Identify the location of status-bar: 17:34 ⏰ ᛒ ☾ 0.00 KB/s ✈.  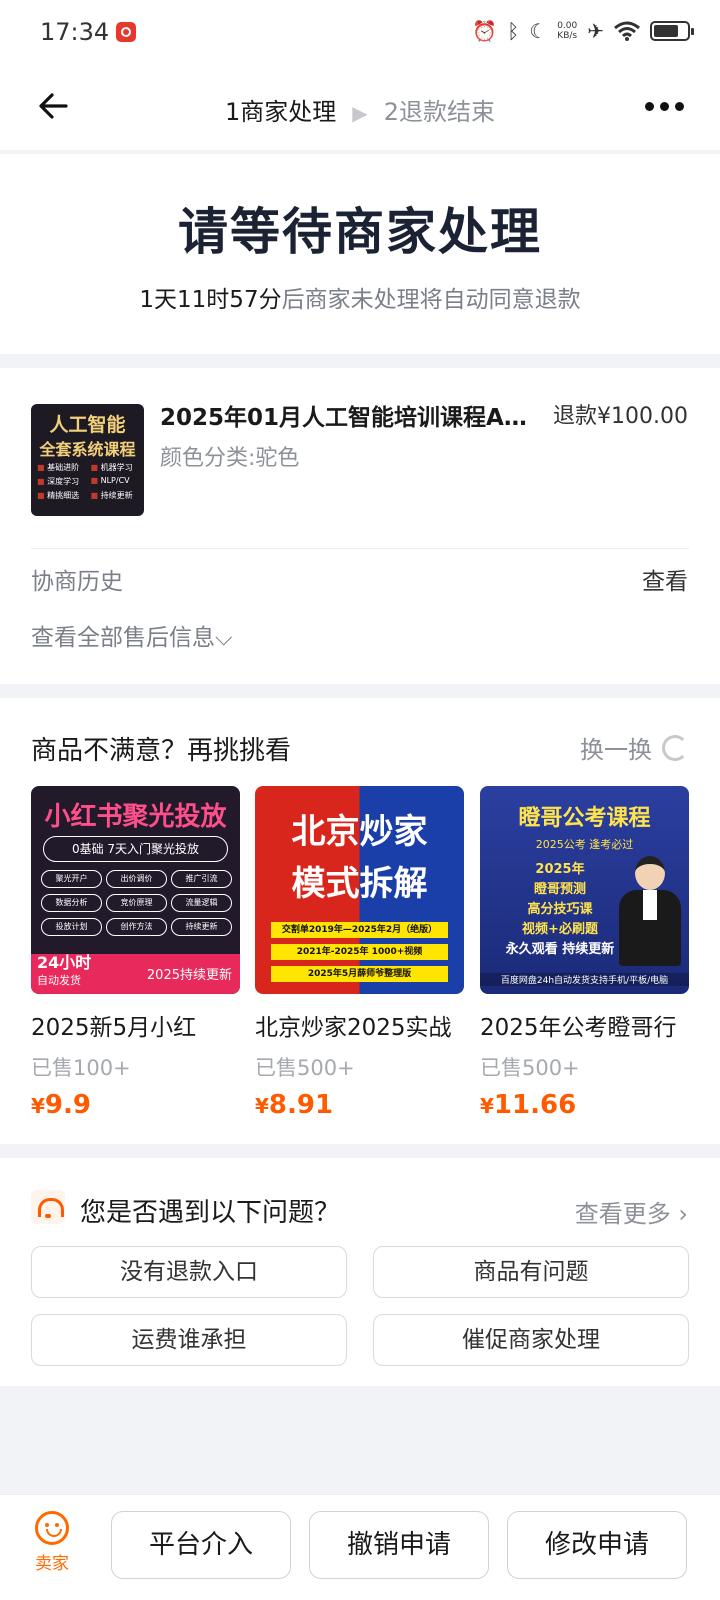
(360, 32).